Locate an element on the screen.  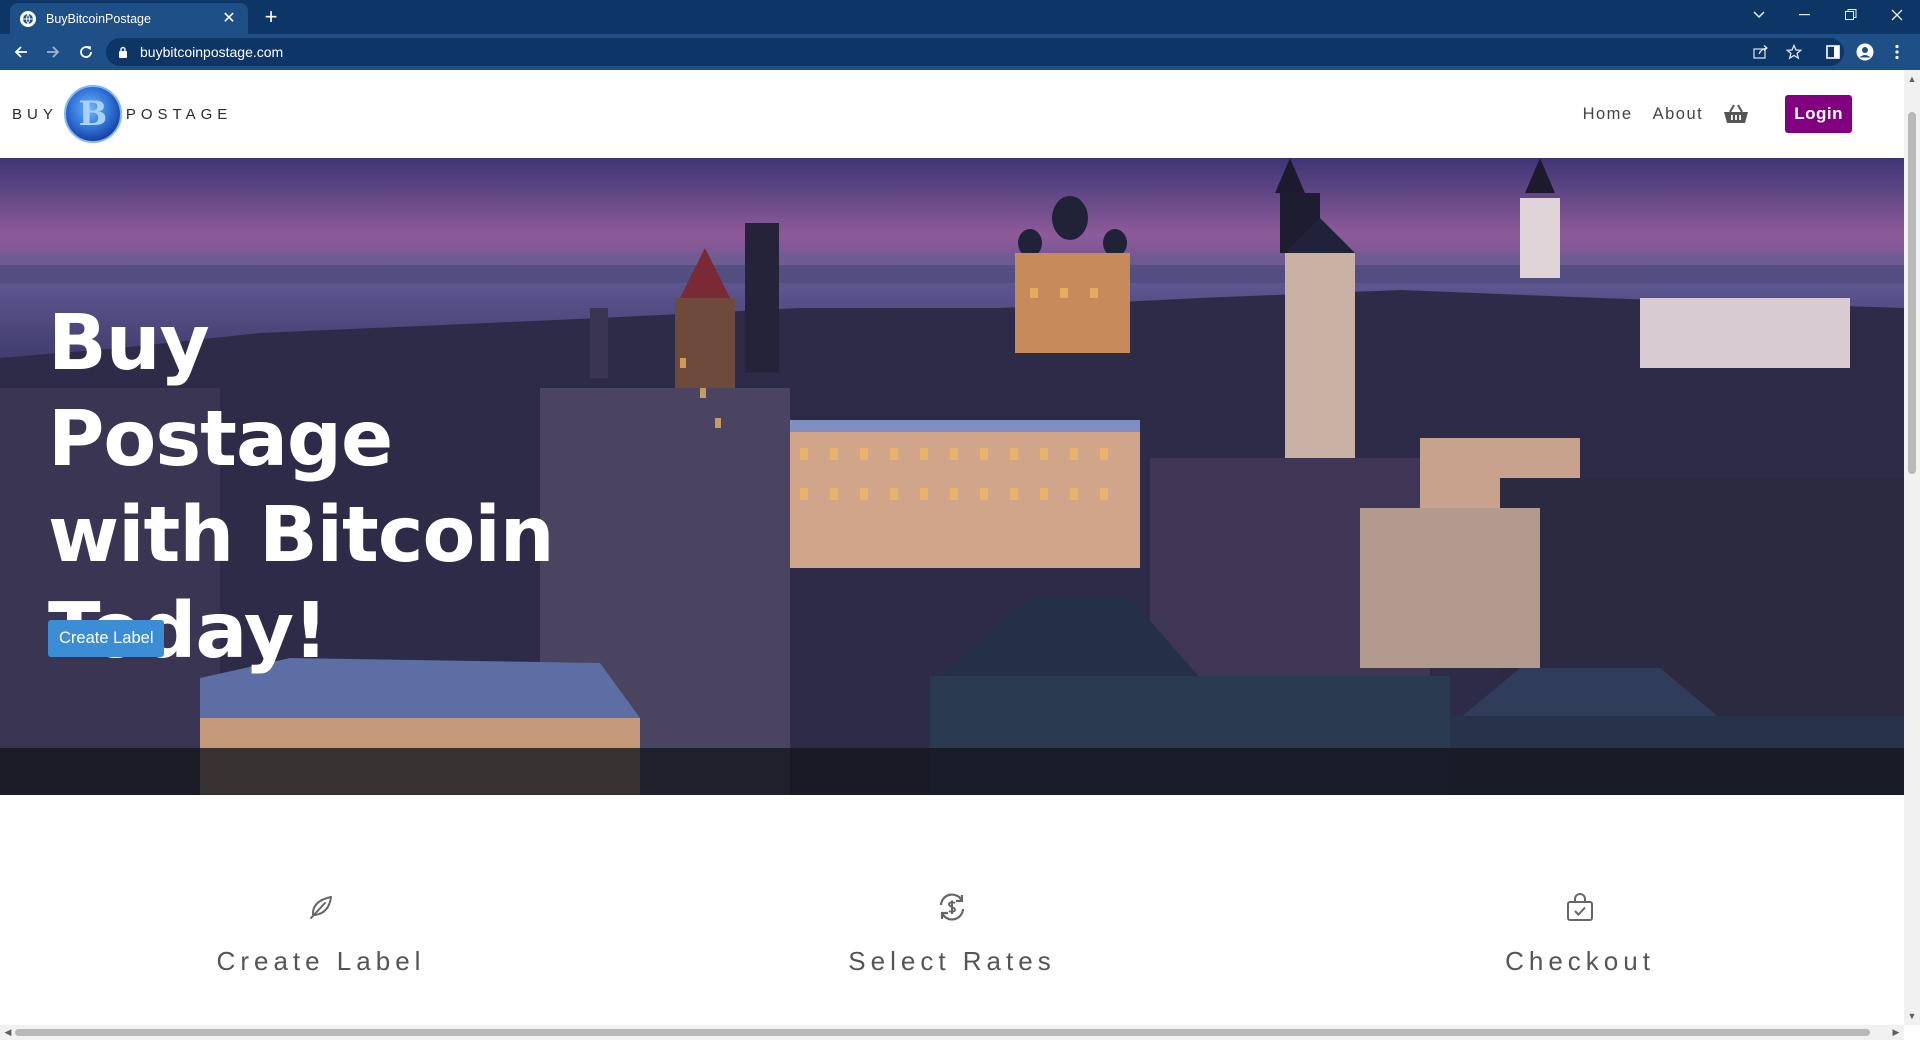
site-logo: BUY B POSTAGE is located at coordinates (122, 114).